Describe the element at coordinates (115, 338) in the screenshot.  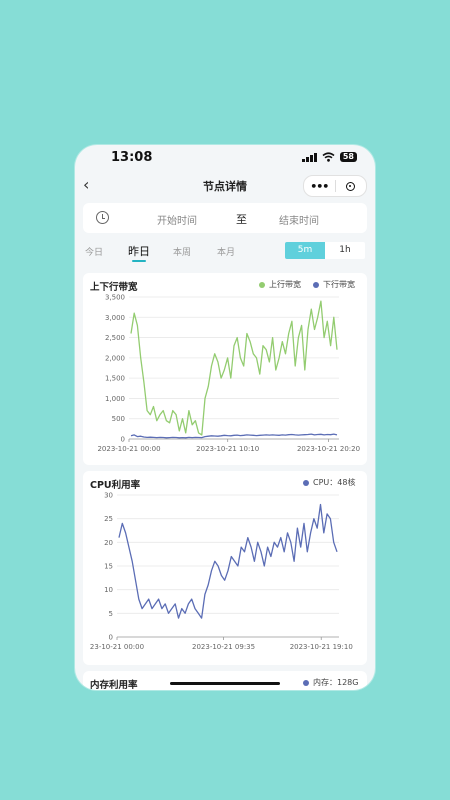
I see `y-tick-label: 2,500` at that location.